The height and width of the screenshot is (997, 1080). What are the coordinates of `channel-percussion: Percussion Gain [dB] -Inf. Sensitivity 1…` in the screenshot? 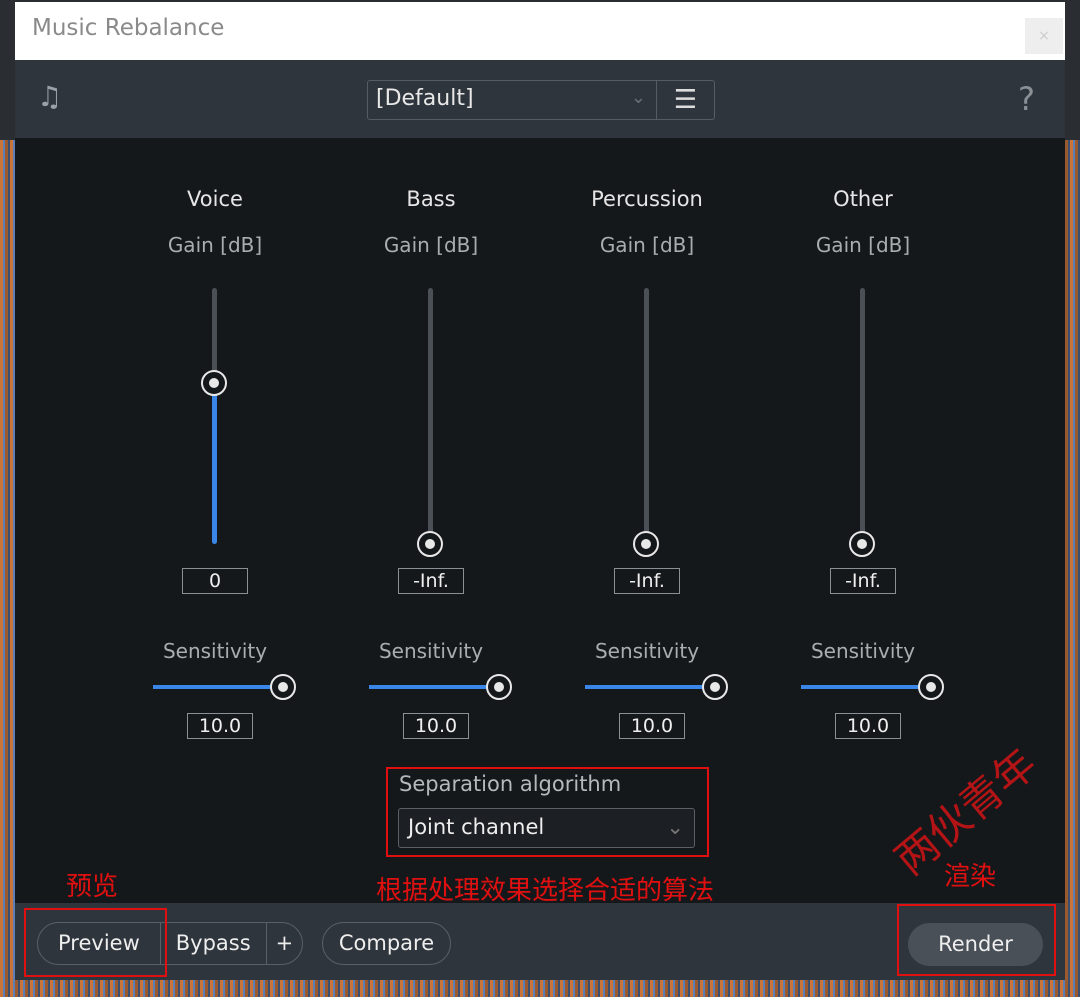 It's located at (647, 463).